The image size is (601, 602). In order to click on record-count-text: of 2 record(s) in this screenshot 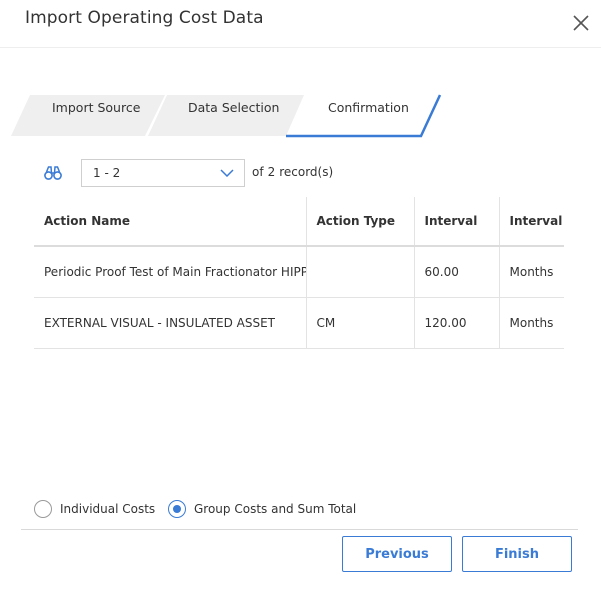, I will do `click(294, 172)`.